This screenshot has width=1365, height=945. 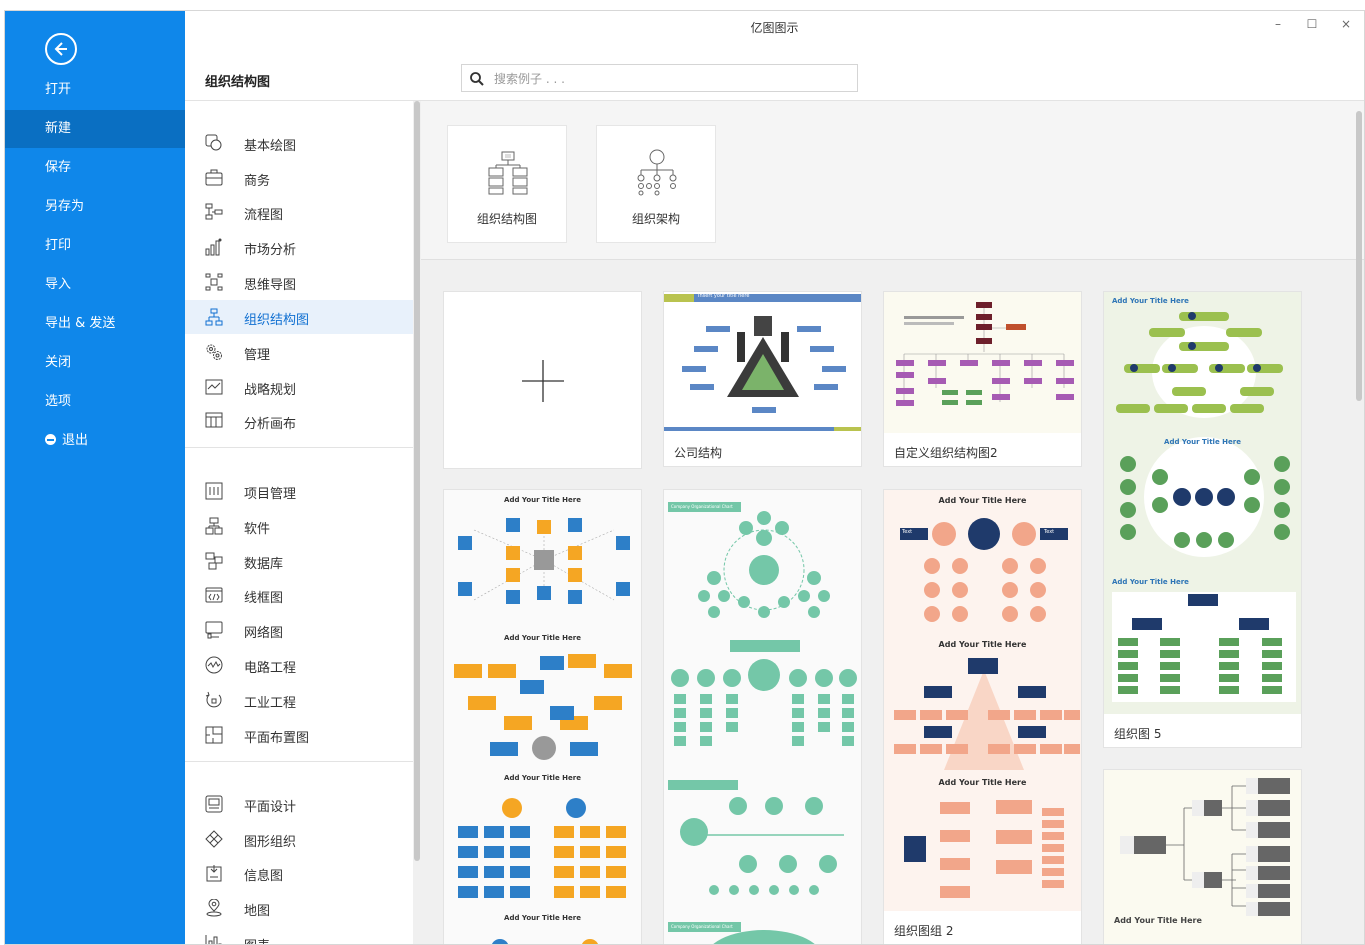 I want to click on chart-icon, so click(x=213, y=939).